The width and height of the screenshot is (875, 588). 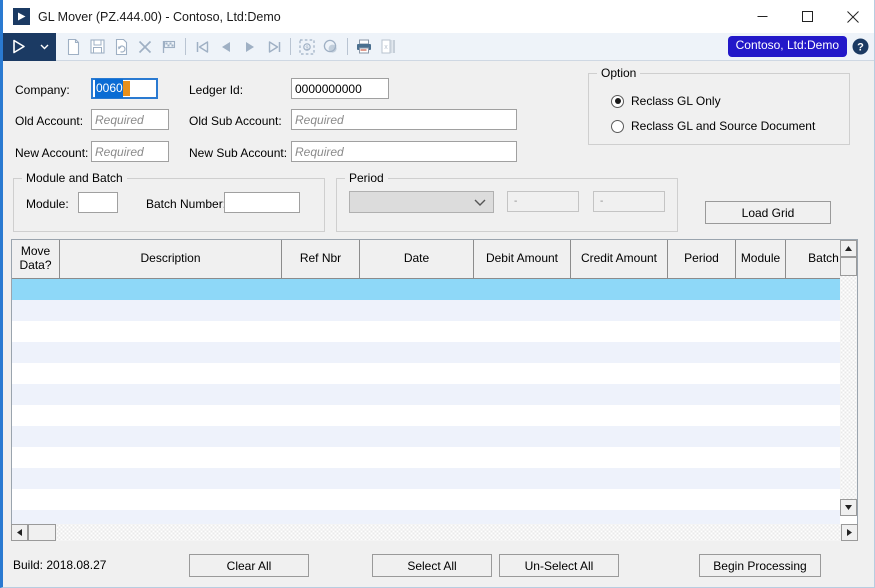 I want to click on last-record-icon, so click(x=274, y=47).